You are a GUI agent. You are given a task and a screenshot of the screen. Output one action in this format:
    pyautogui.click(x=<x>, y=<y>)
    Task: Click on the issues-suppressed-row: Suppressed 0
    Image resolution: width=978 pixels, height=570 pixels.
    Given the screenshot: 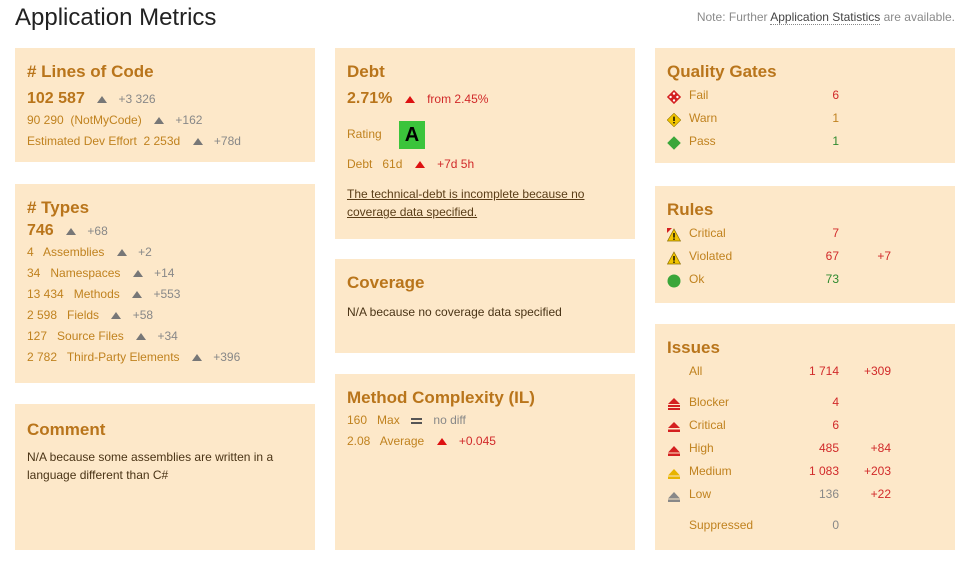 What is the action you would take?
    pyautogui.click(x=805, y=525)
    